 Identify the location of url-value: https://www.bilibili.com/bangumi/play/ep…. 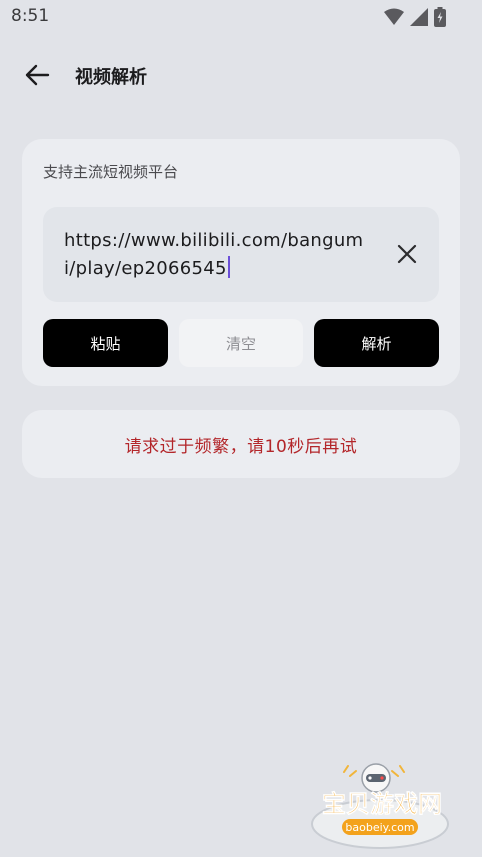
(214, 254).